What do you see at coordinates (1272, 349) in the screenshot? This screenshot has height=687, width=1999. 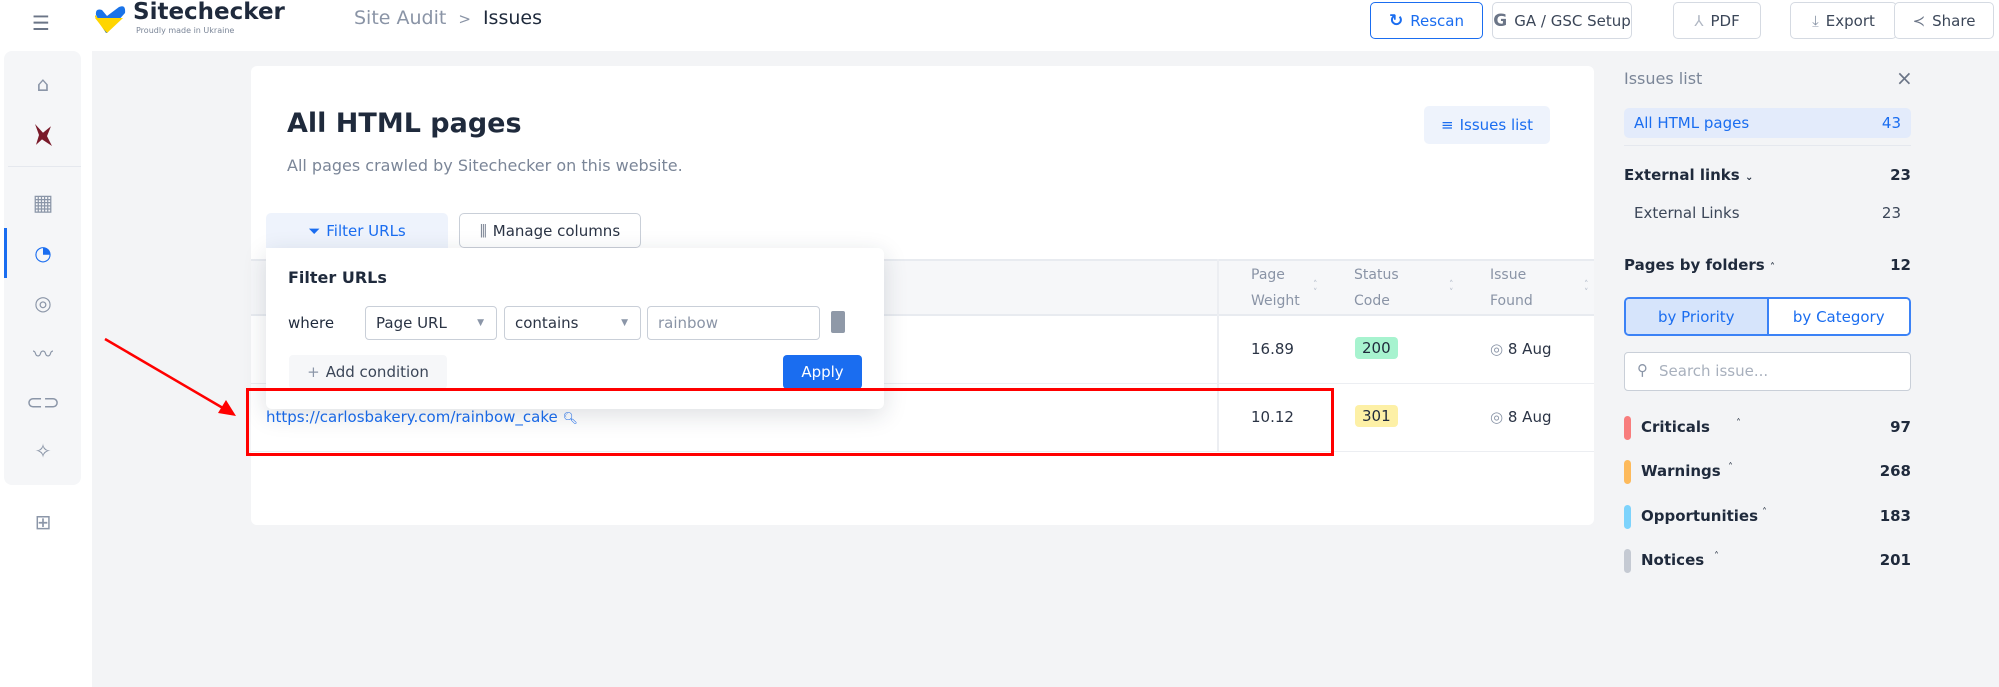 I see `page-weight-cell: 16.89` at bounding box center [1272, 349].